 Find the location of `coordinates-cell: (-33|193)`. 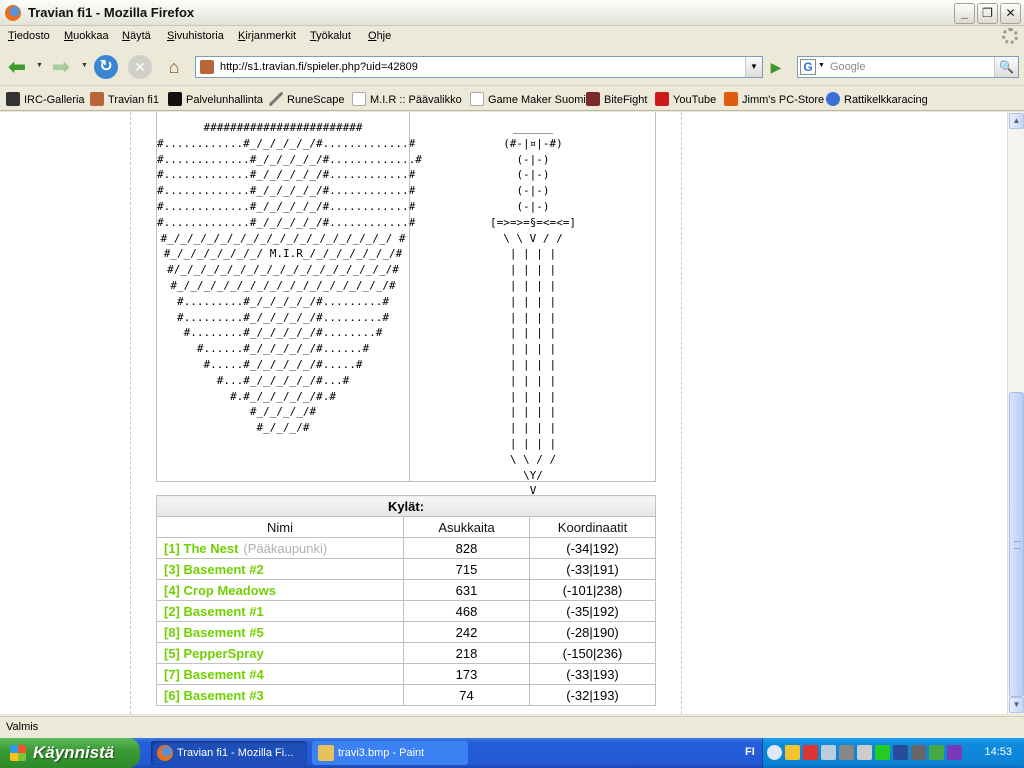

coordinates-cell: (-33|193) is located at coordinates (592, 674).